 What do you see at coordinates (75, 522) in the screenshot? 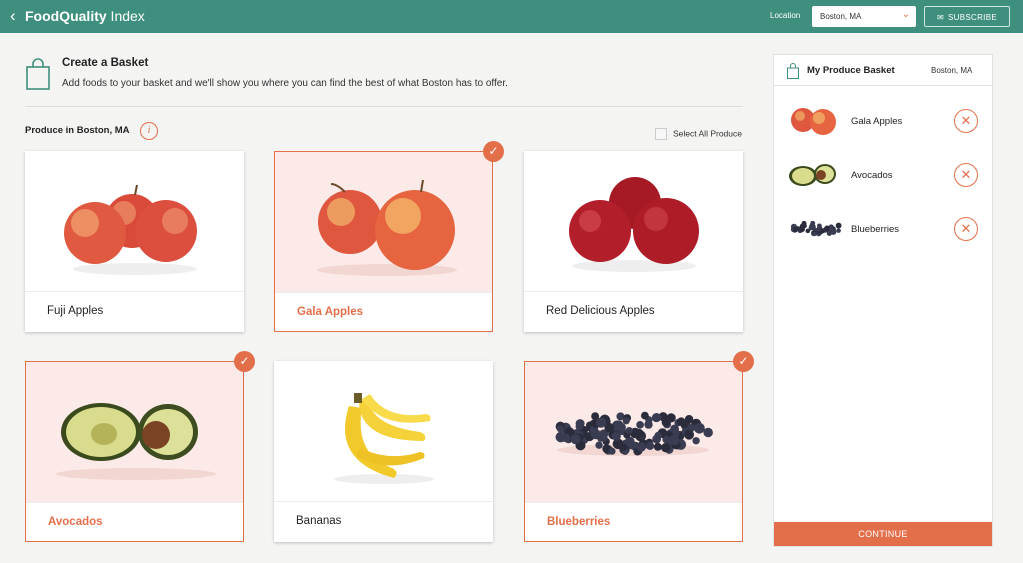
I see `produce-name: Avocados` at bounding box center [75, 522].